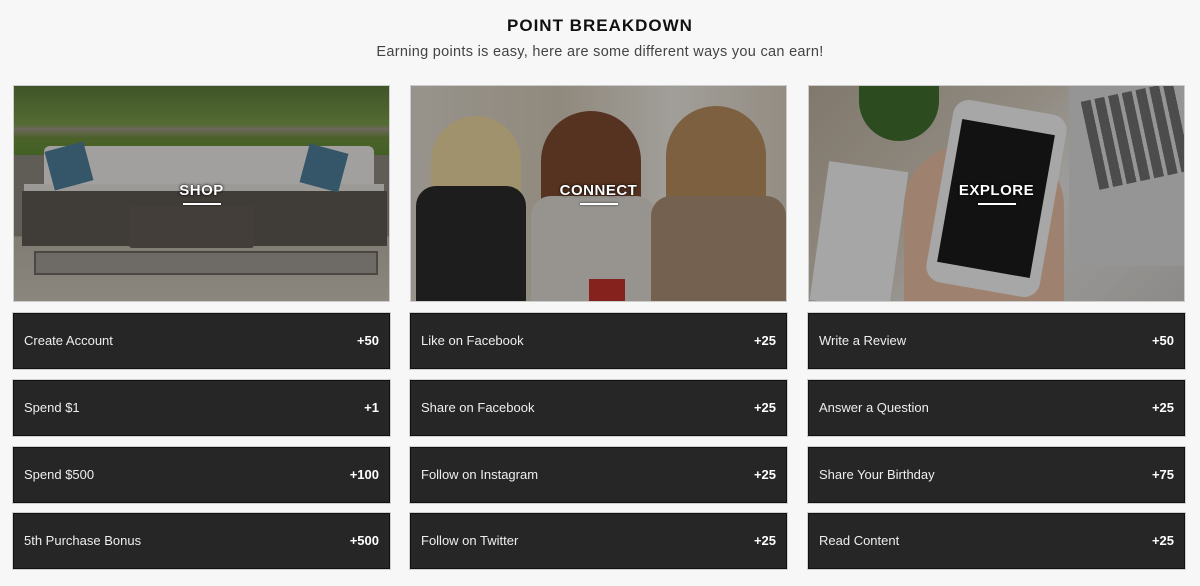  I want to click on earn-row: Create Account +50, so click(201, 341).